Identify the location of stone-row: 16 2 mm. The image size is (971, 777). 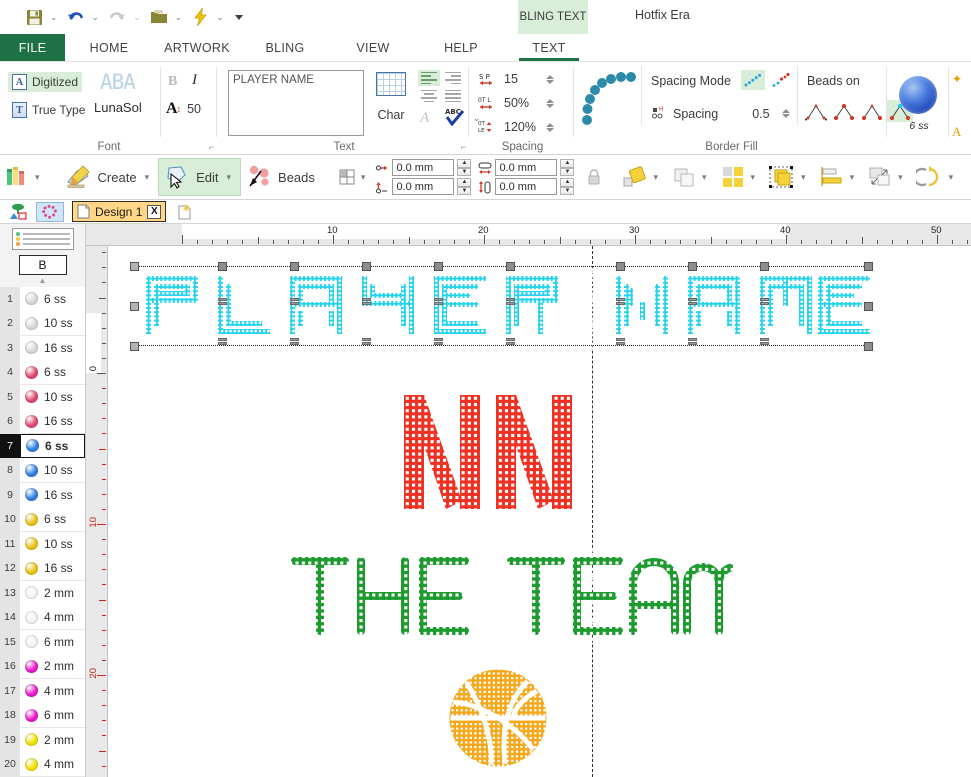
(42, 666).